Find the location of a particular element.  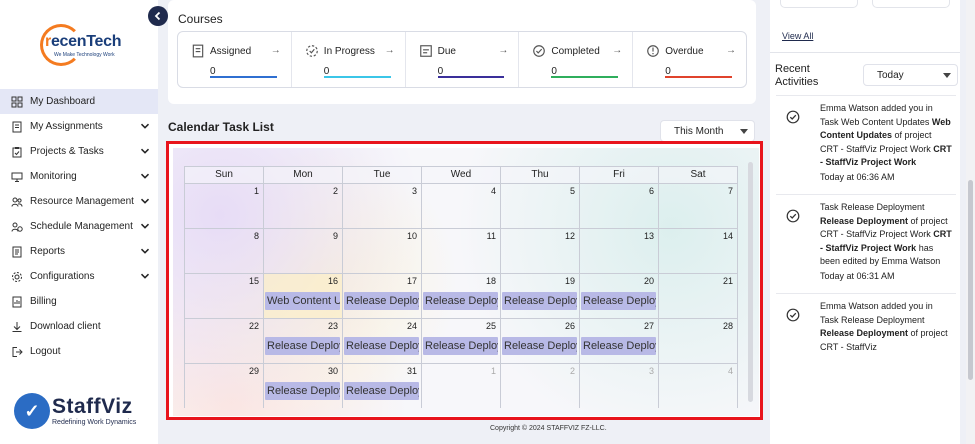

sidebar-item-billing: Billing is located at coordinates (79, 301).